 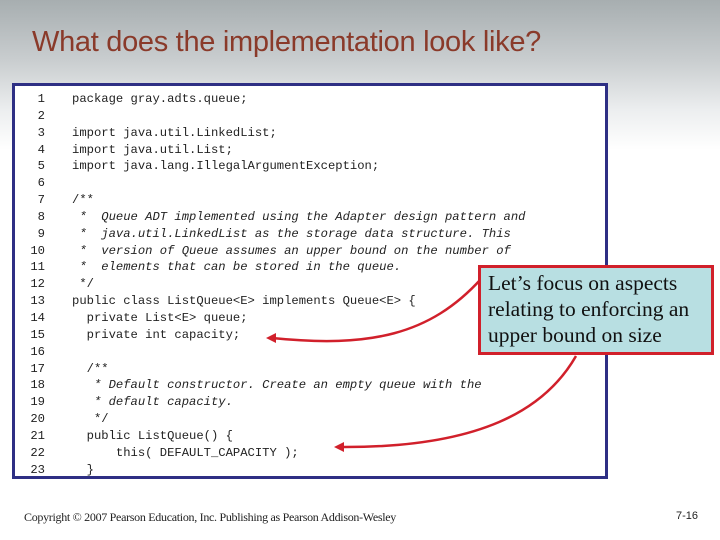 What do you see at coordinates (37, 469) in the screenshot?
I see `line-number: 23` at bounding box center [37, 469].